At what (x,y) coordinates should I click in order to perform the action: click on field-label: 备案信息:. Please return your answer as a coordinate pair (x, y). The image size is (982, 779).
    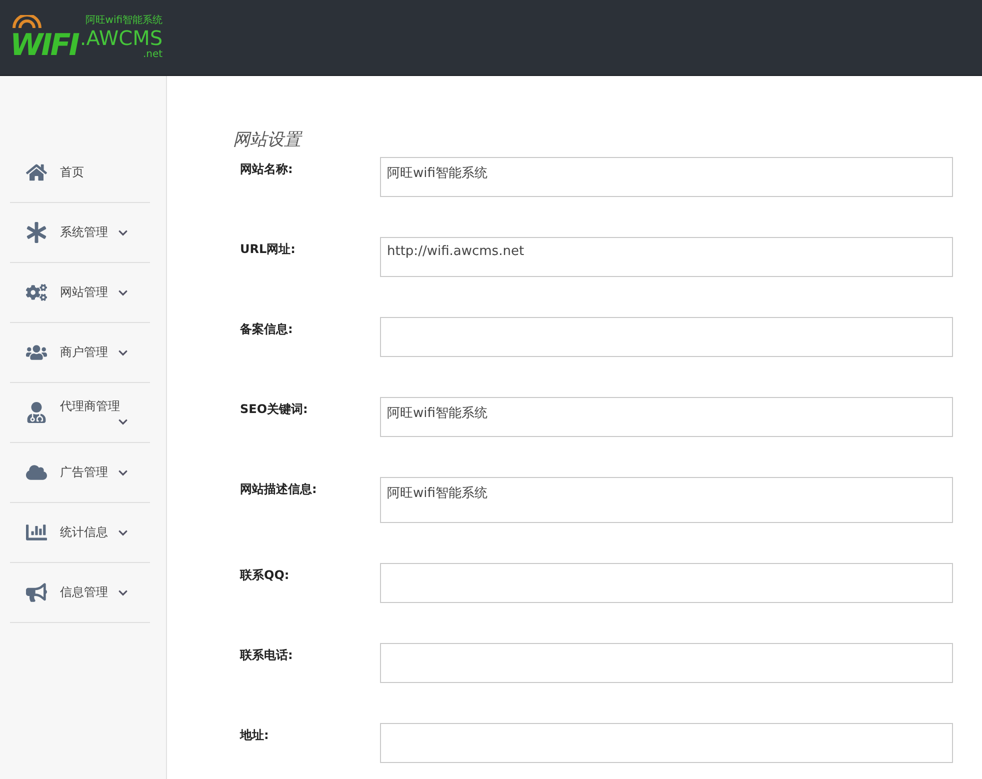
    Looking at the image, I should click on (267, 329).